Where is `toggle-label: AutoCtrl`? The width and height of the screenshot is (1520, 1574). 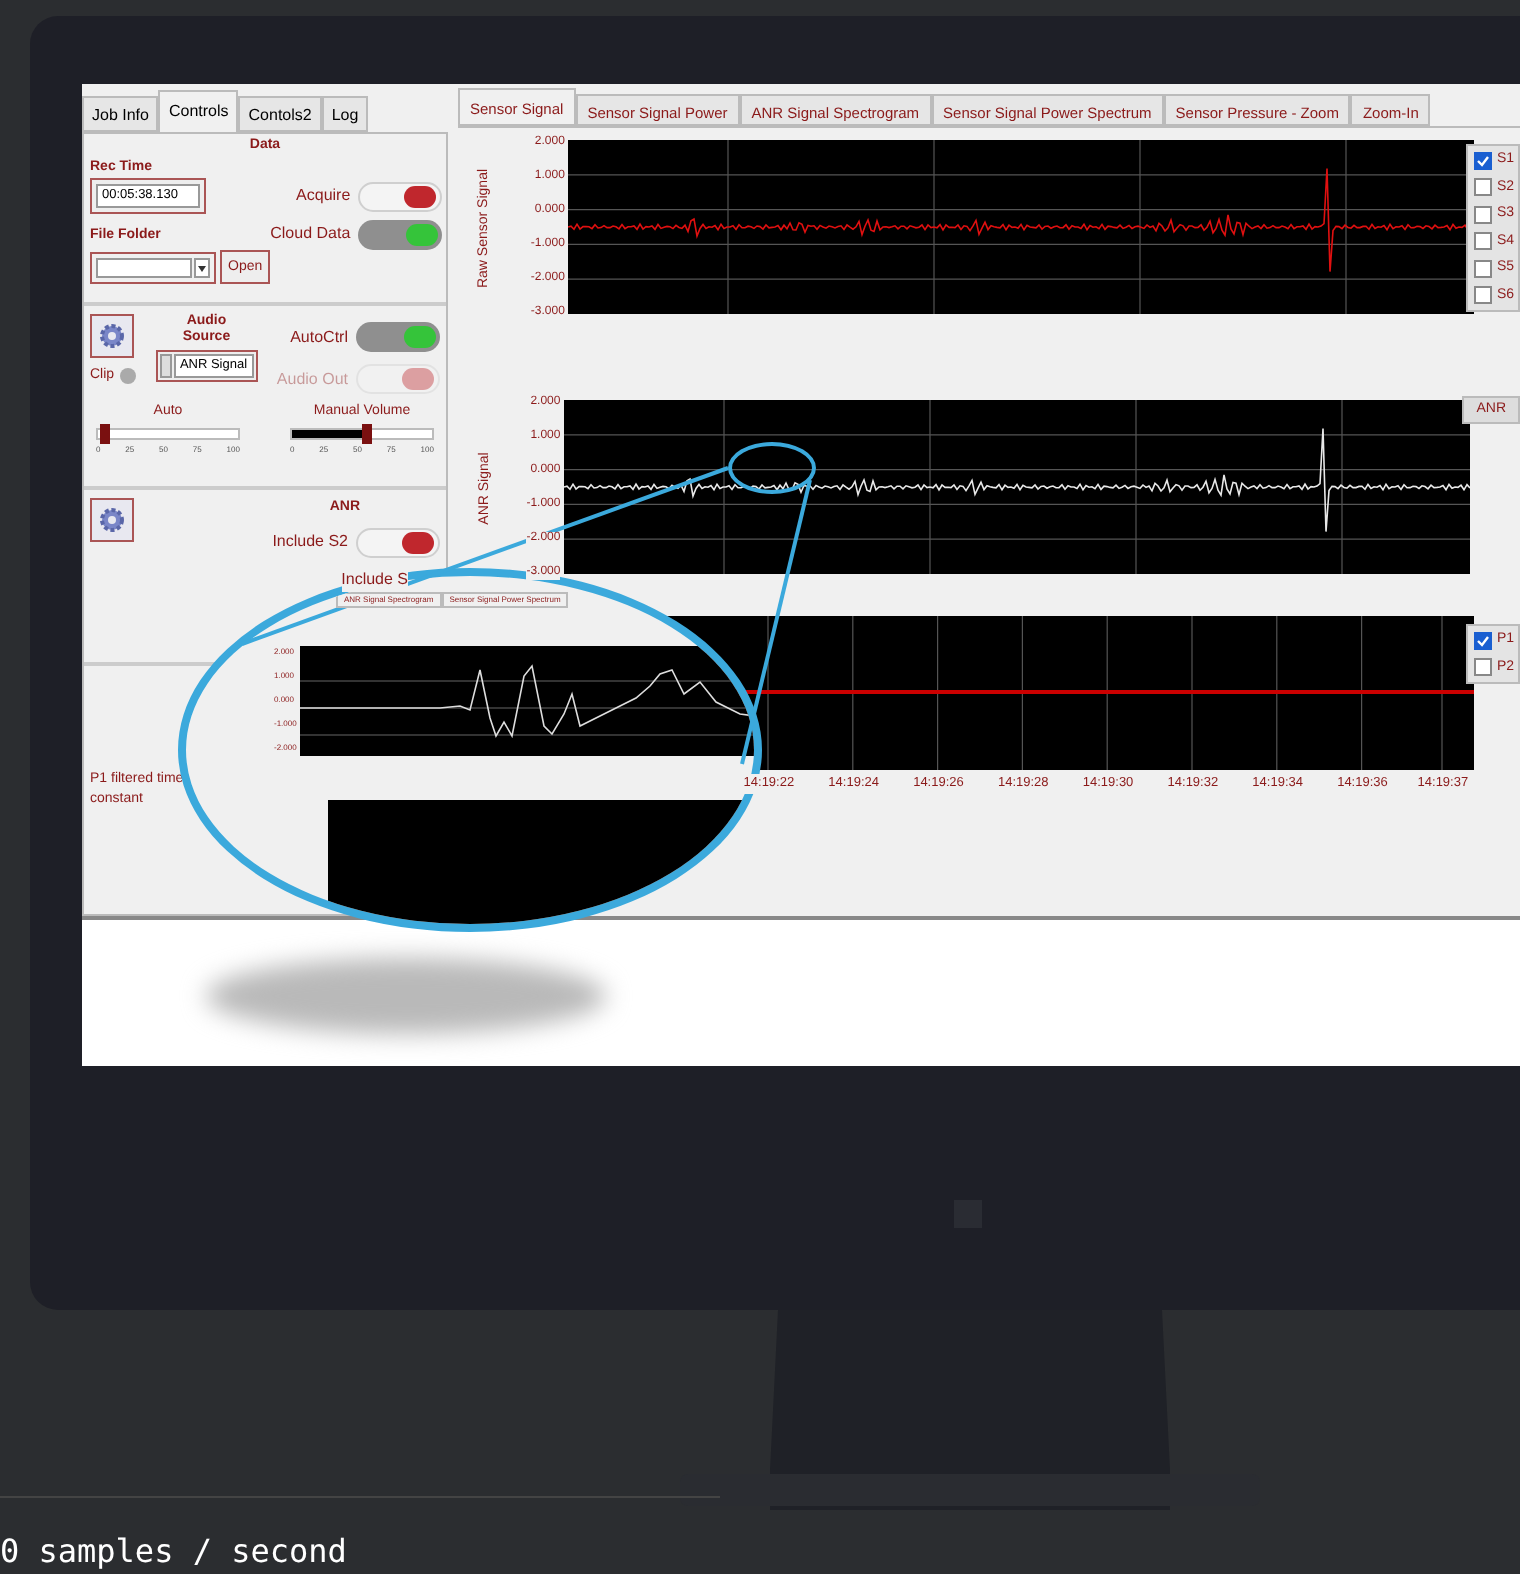 toggle-label: AutoCtrl is located at coordinates (319, 337).